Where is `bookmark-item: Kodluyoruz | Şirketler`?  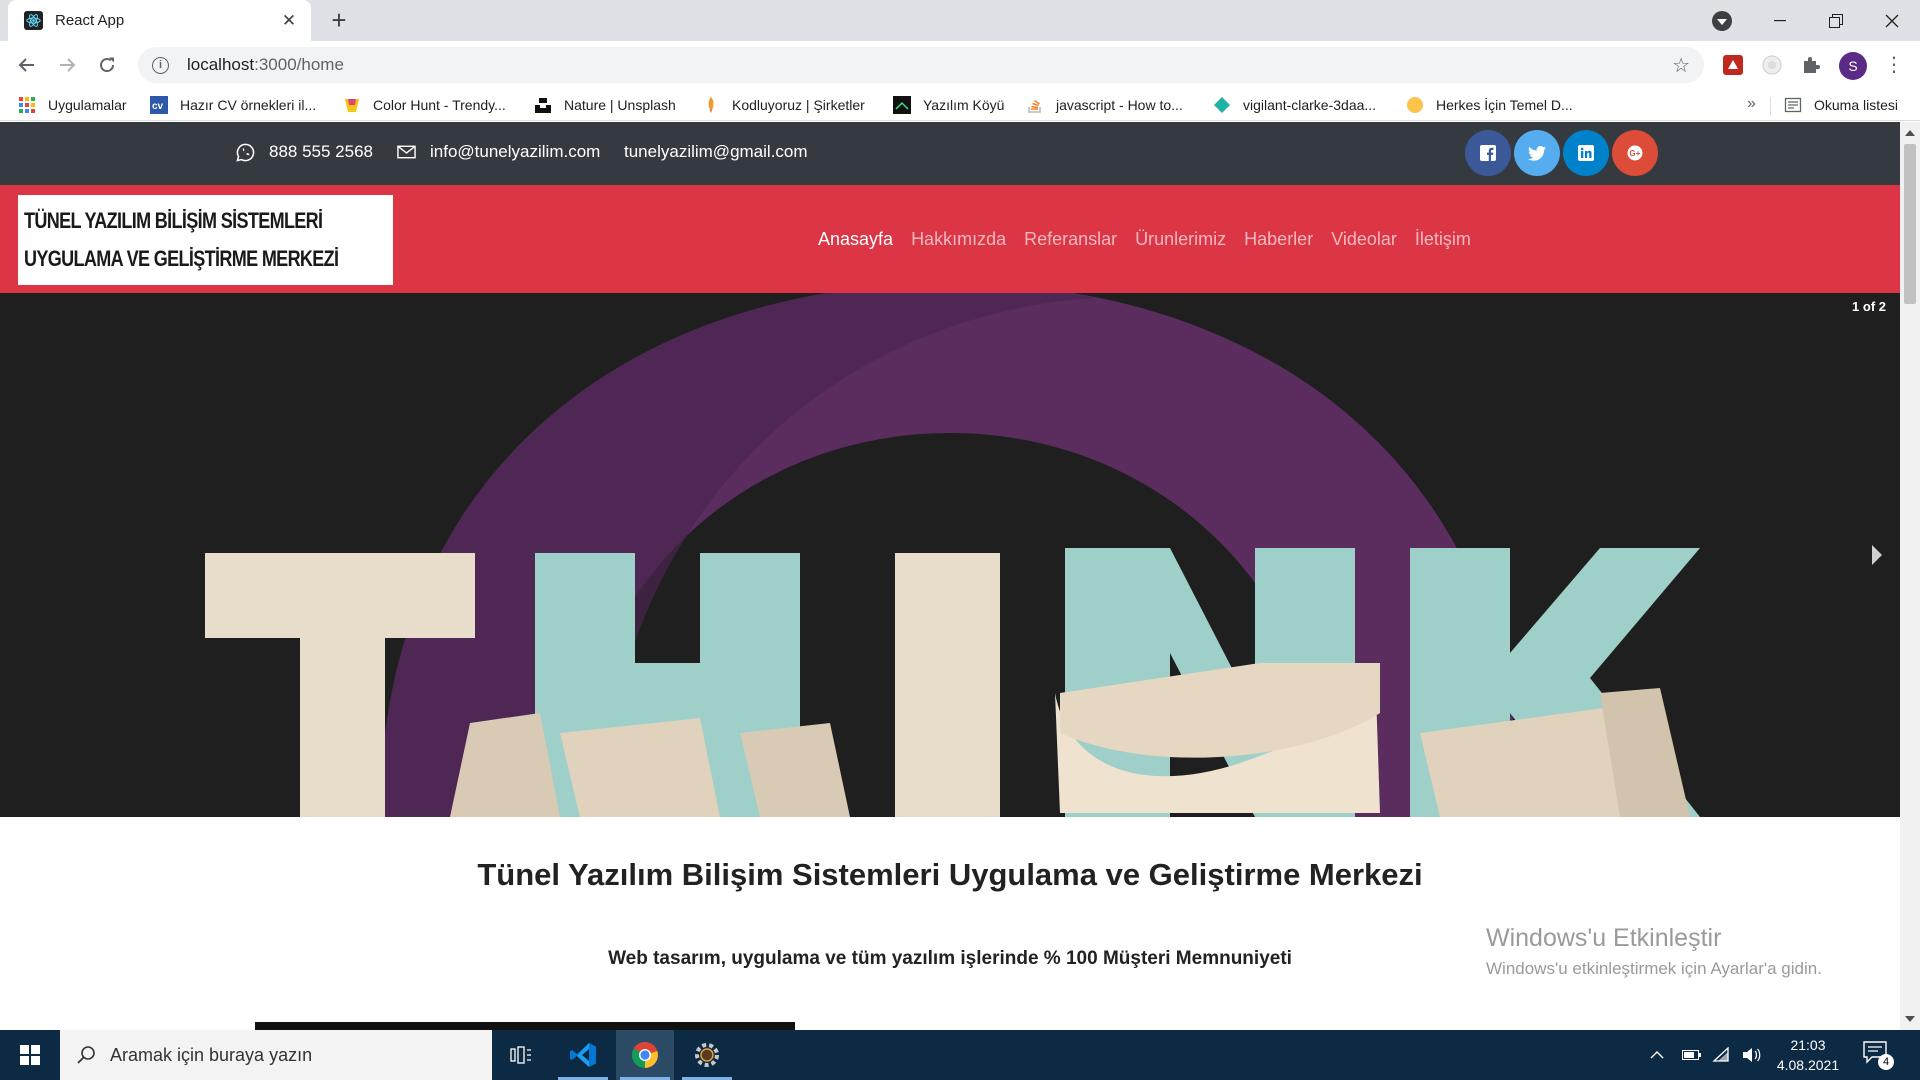
bookmark-item: Kodluyoruz | Şirketler is located at coordinates (783, 105).